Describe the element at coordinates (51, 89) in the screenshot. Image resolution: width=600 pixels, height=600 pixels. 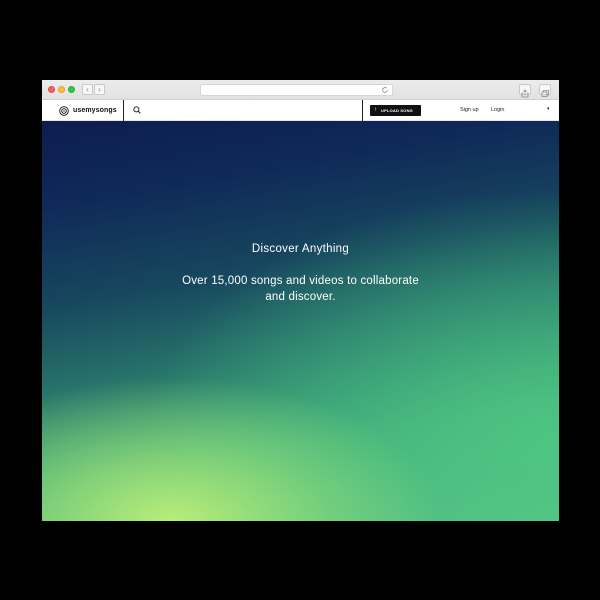
I see `close-window-button` at that location.